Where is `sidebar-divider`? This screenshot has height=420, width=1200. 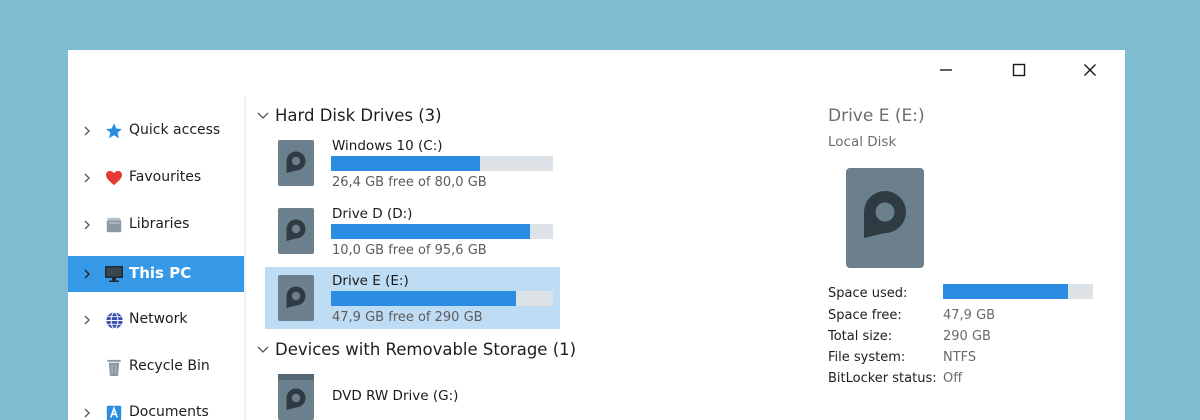 sidebar-divider is located at coordinates (245, 258).